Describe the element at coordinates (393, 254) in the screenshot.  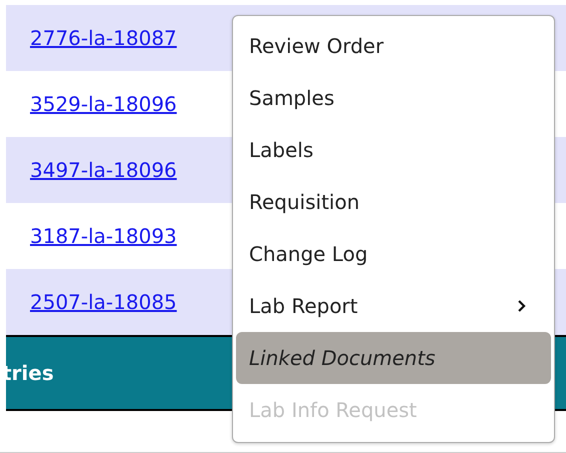
I see `menu-item: Change Log` at that location.